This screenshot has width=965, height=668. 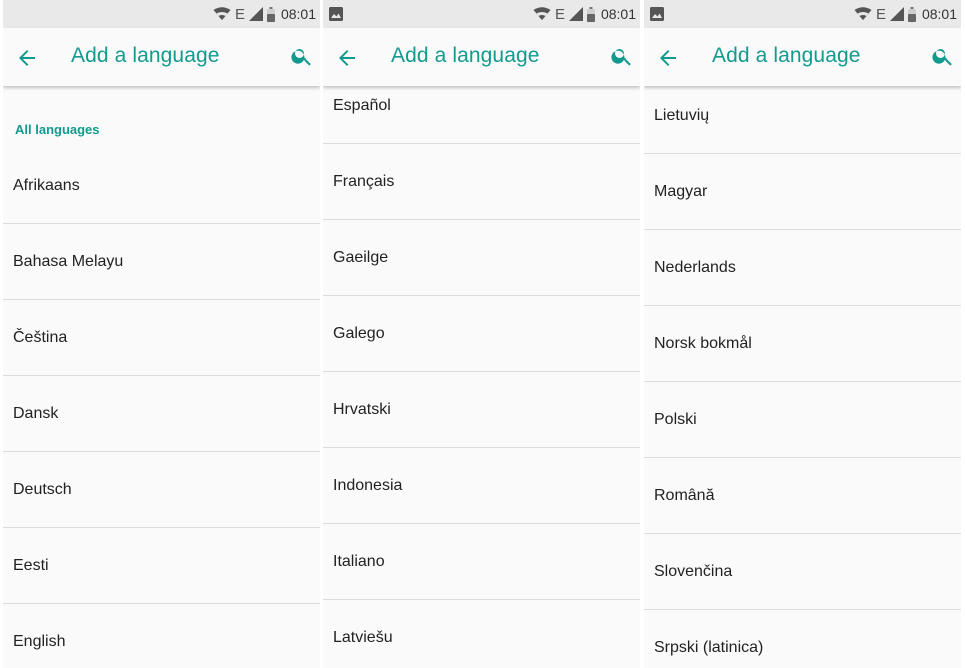 I want to click on language-item-slovencina: Slovenčina, so click(x=802, y=572).